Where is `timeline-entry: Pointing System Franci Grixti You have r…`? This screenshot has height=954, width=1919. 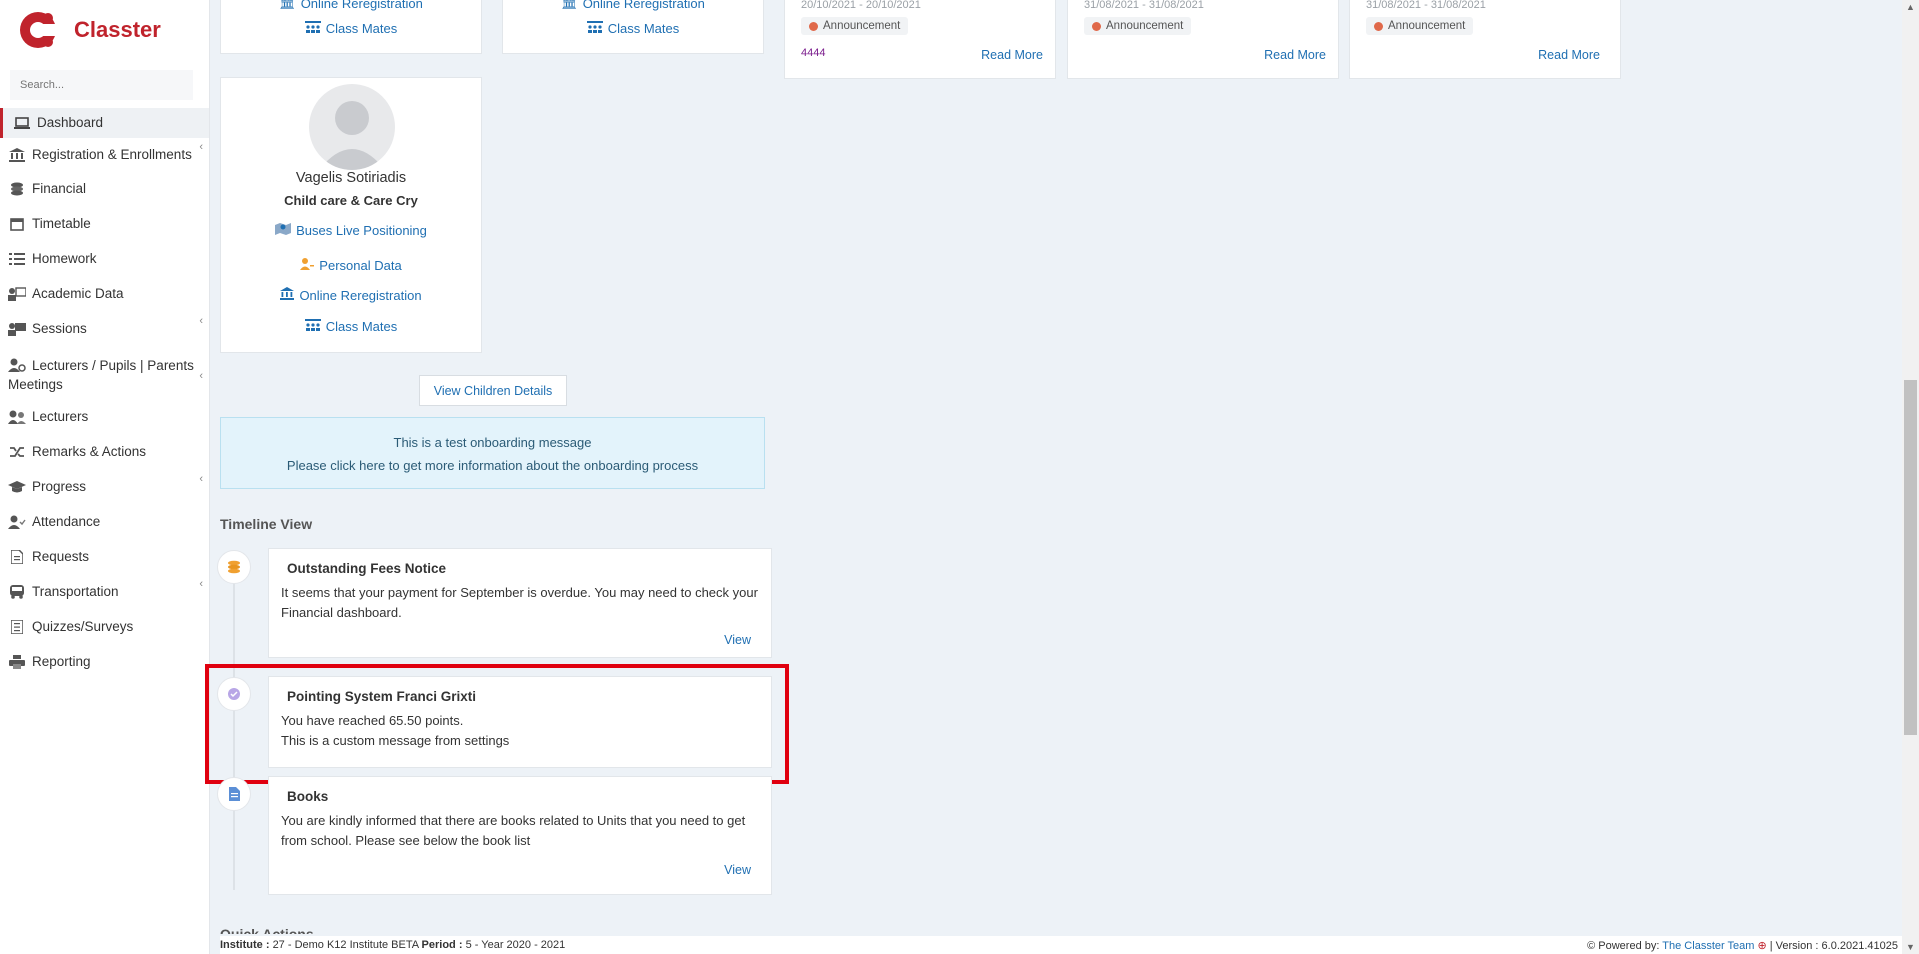 timeline-entry: Pointing System Franci Grixti You have r… is located at coordinates (520, 722).